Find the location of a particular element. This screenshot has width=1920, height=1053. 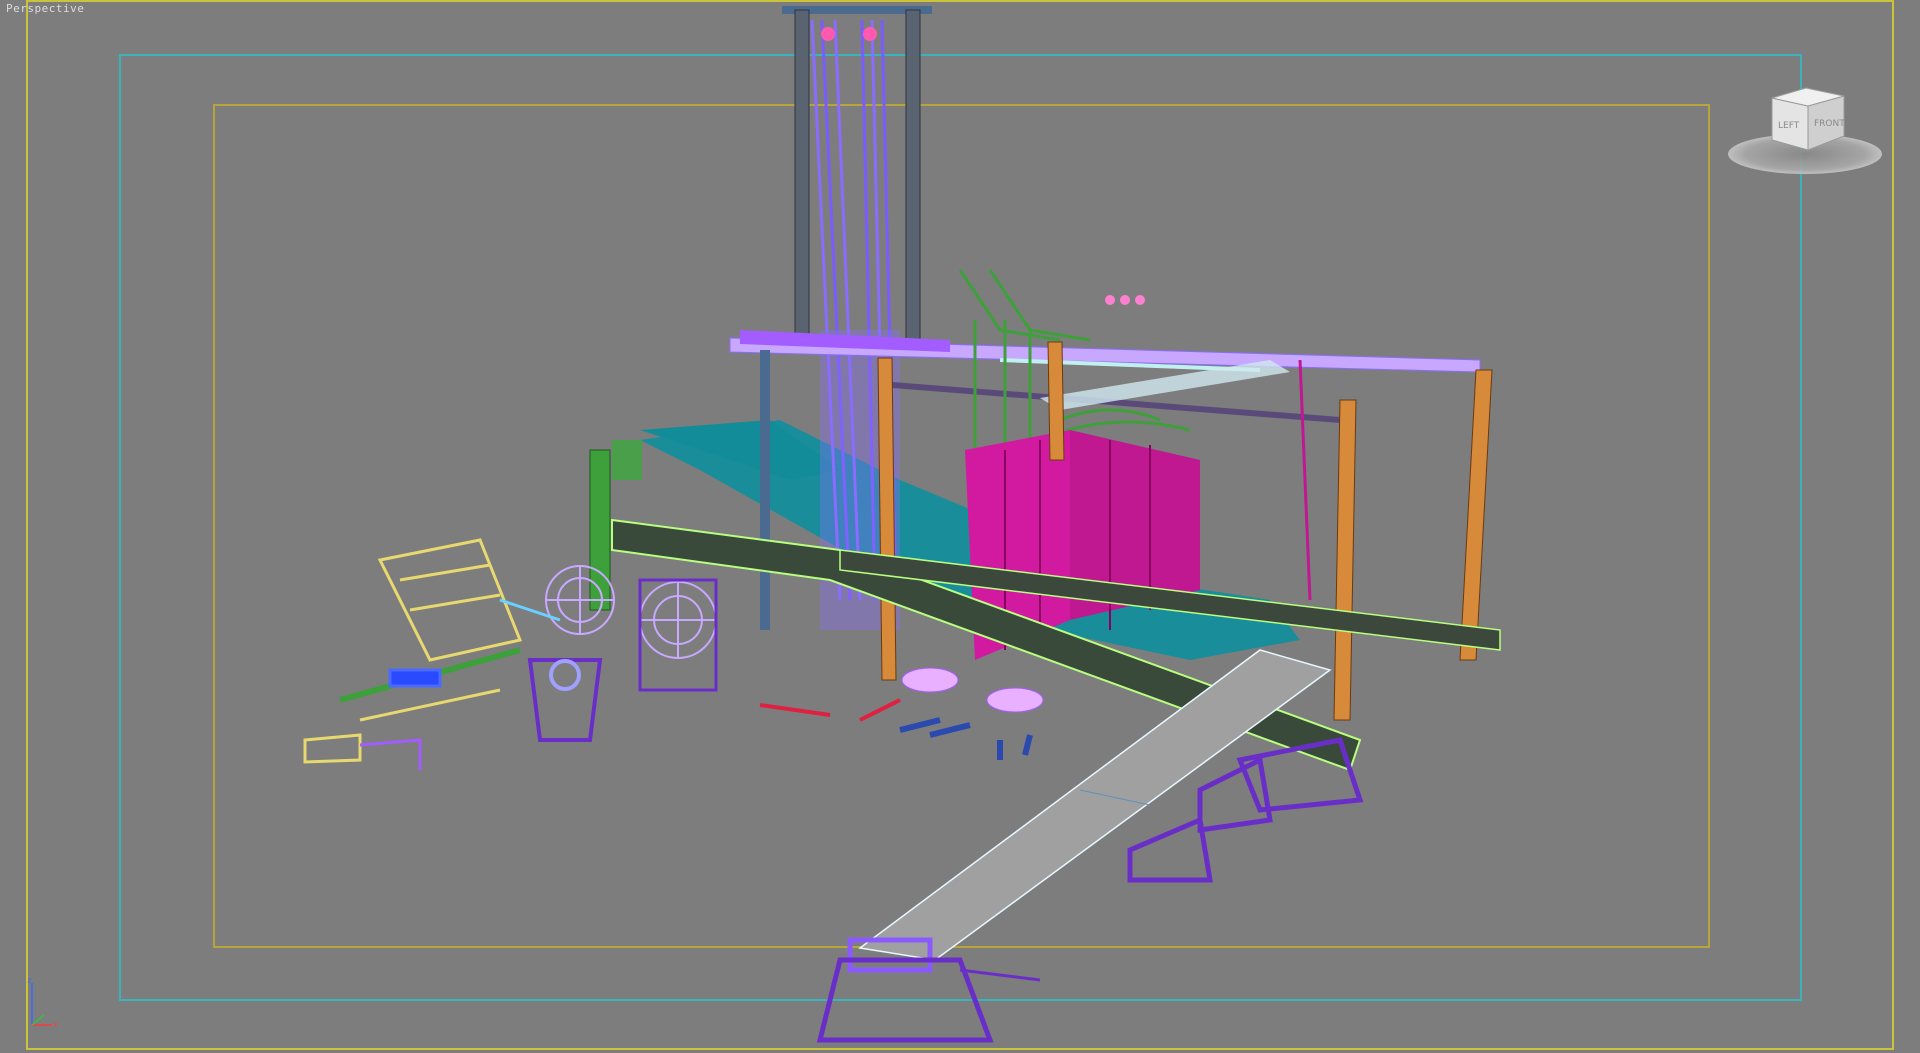

small-stand is located at coordinates (565, 700).